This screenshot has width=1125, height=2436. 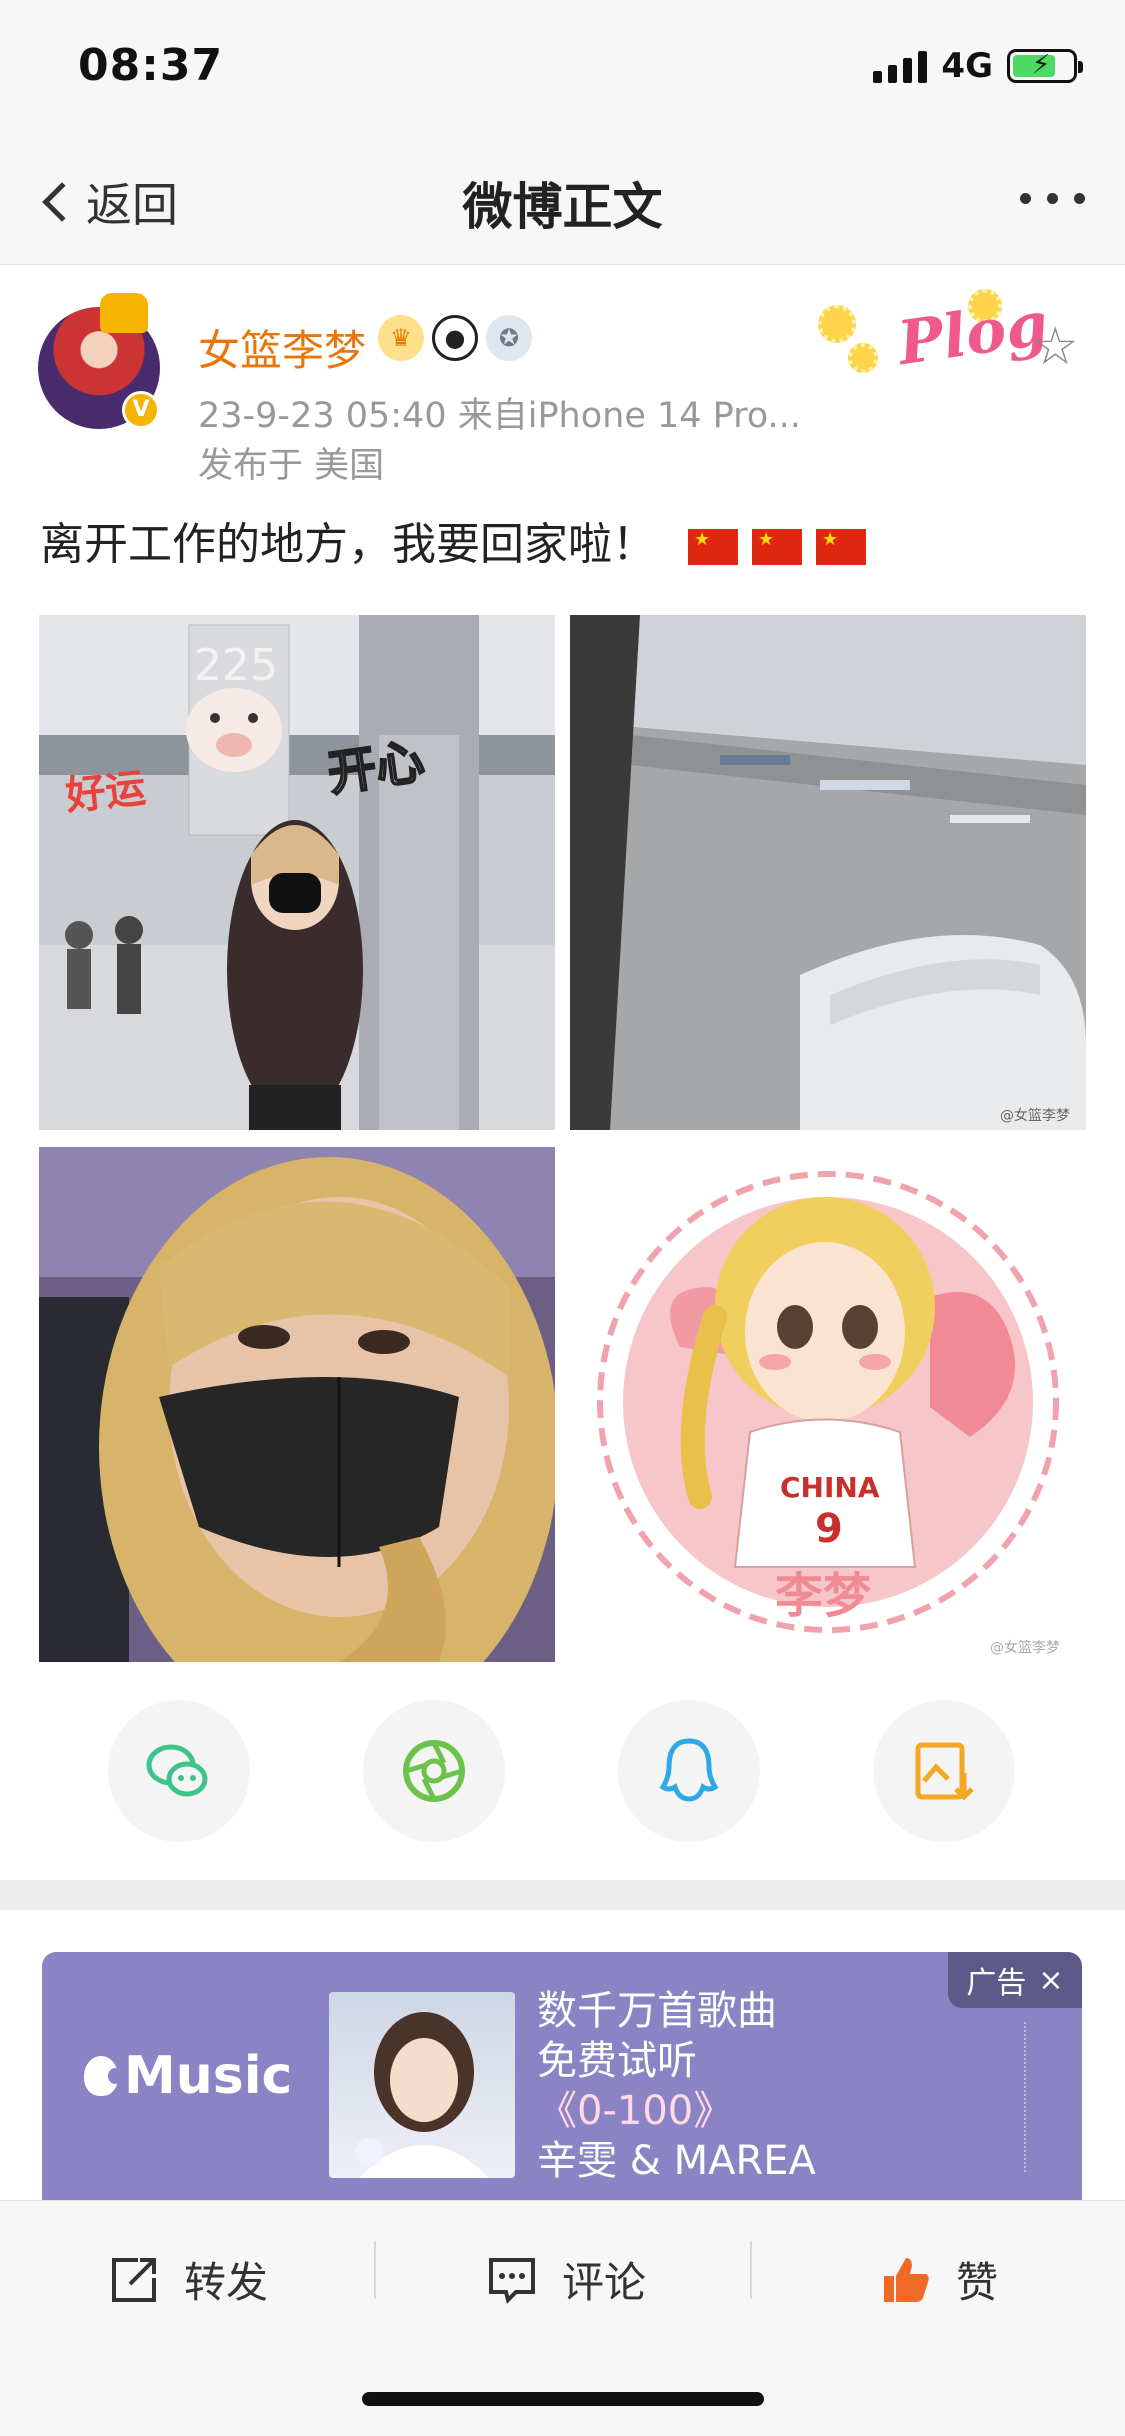 I want to click on battery-icon: ⚡, so click(x=1045, y=66).